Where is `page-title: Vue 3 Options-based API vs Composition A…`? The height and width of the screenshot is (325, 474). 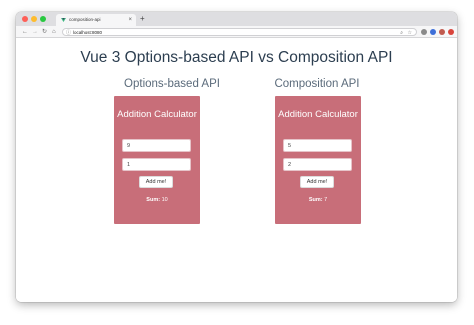 page-title: Vue 3 Options-based API vs Composition A… is located at coordinates (236, 57).